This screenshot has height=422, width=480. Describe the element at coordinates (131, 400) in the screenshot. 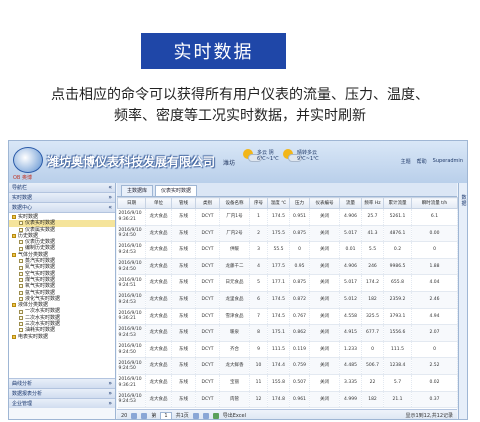

I see `table-cell: 2016/9/10 9:24:53` at that location.